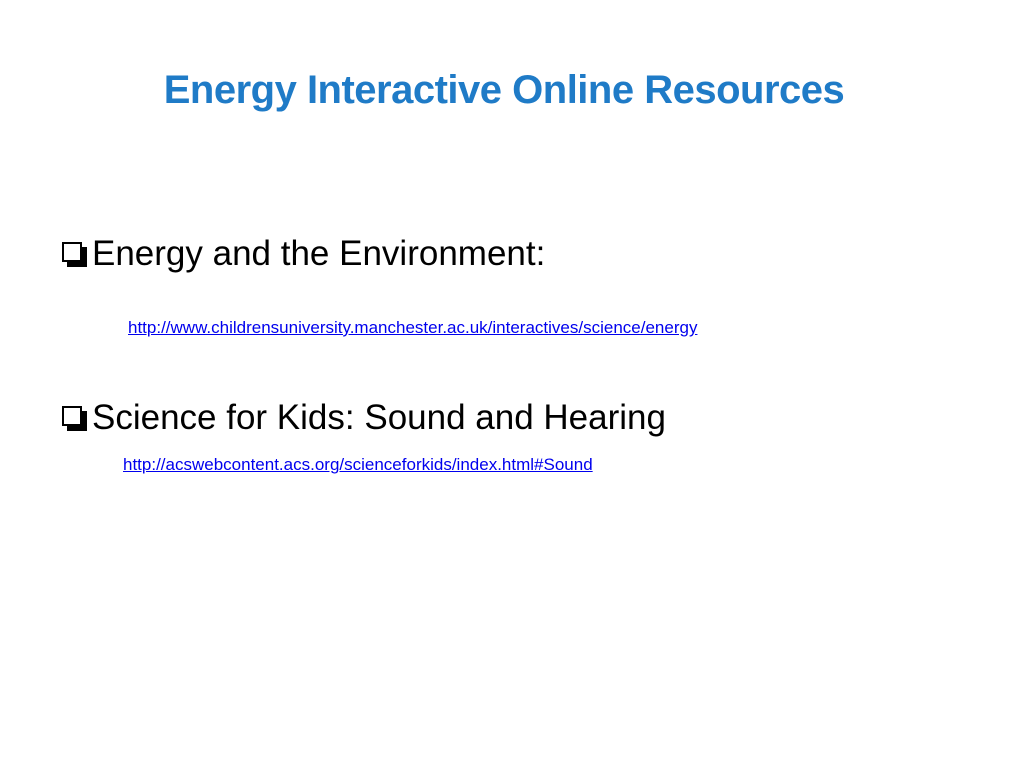  Describe the element at coordinates (319, 253) in the screenshot. I see `bullet-label: Energy and the Environment:` at that location.